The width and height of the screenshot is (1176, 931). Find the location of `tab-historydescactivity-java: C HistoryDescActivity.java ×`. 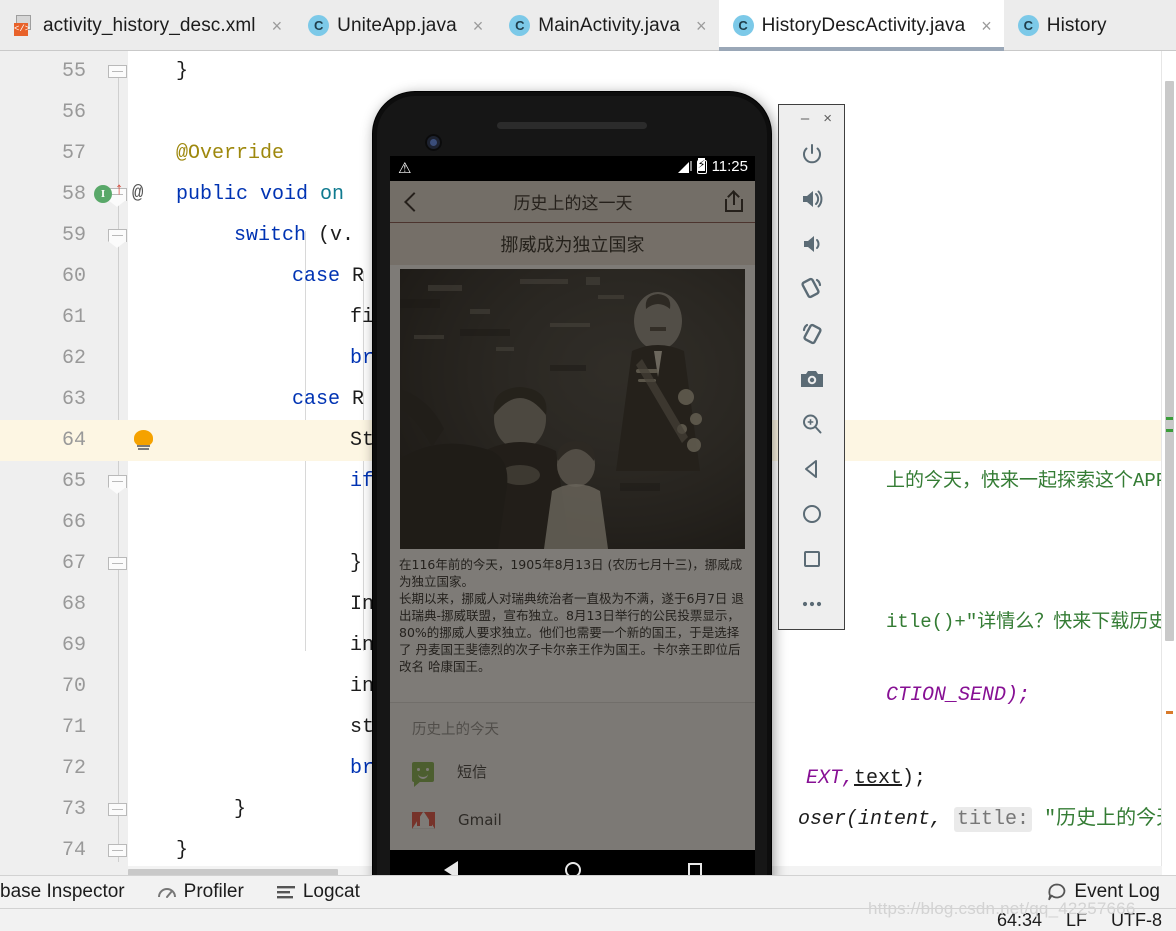

tab-historydescactivity-java: C HistoryDescActivity.java × is located at coordinates (861, 25).